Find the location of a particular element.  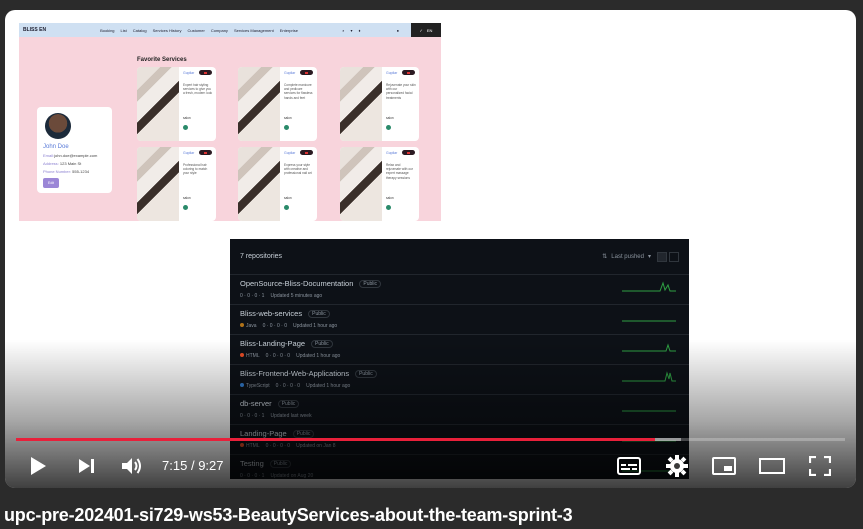

gear-icon is located at coordinates (677, 466).